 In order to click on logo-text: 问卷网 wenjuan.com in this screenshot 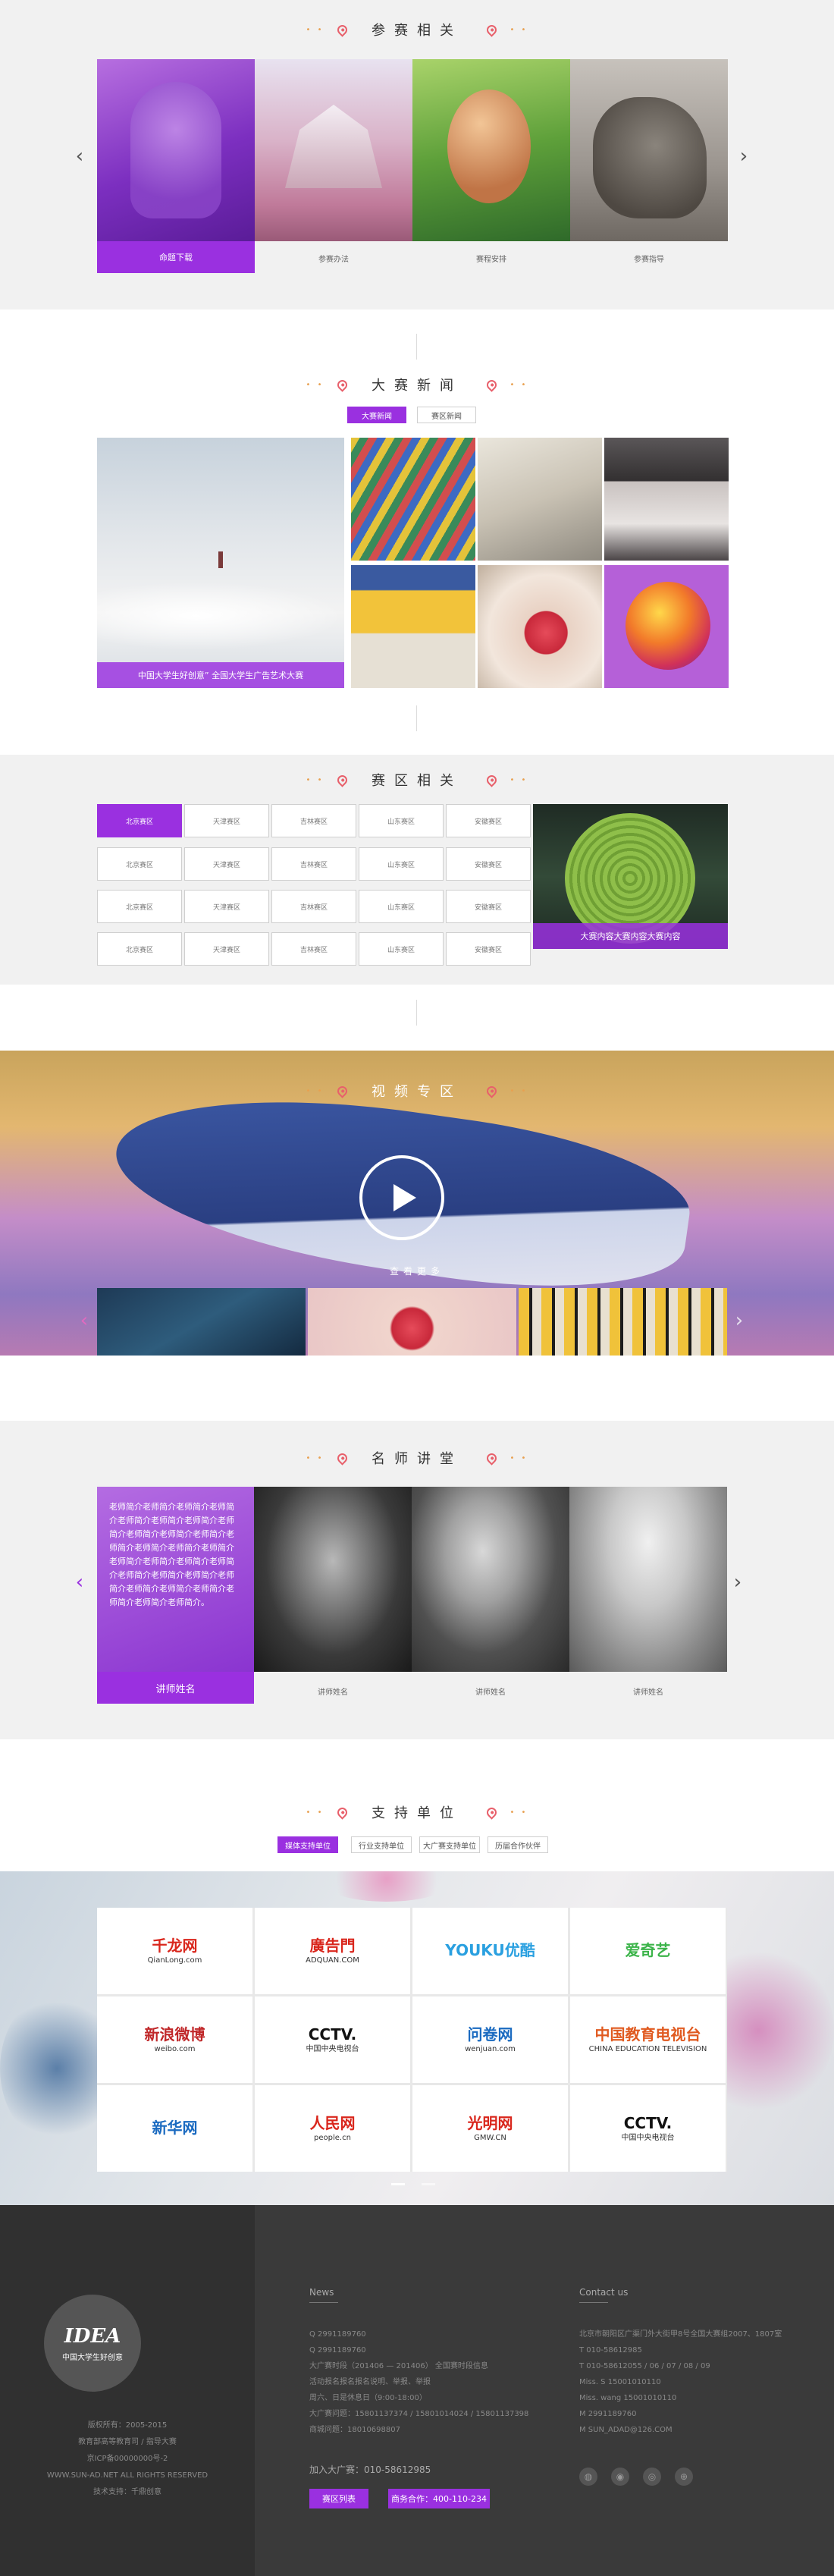, I will do `click(490, 2039)`.